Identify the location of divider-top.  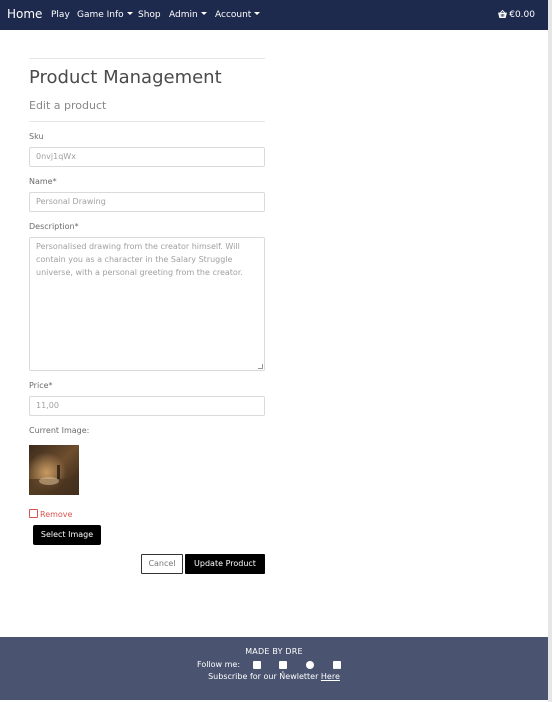
(147, 58).